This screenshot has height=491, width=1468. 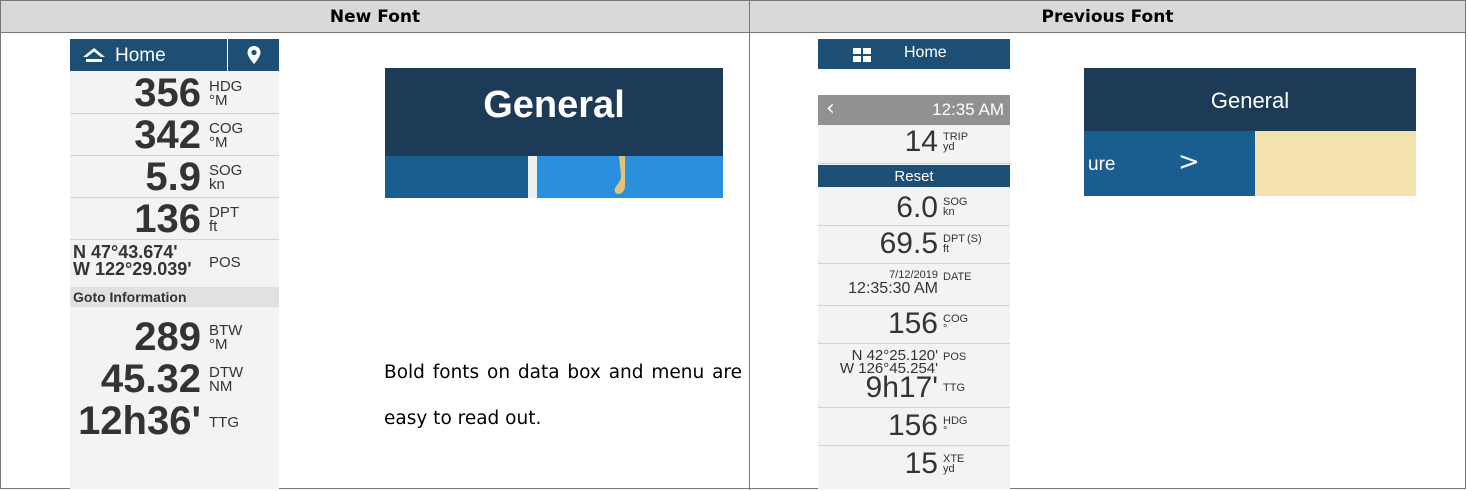 What do you see at coordinates (955, 357) in the screenshot?
I see `pos-old-label: POS` at bounding box center [955, 357].